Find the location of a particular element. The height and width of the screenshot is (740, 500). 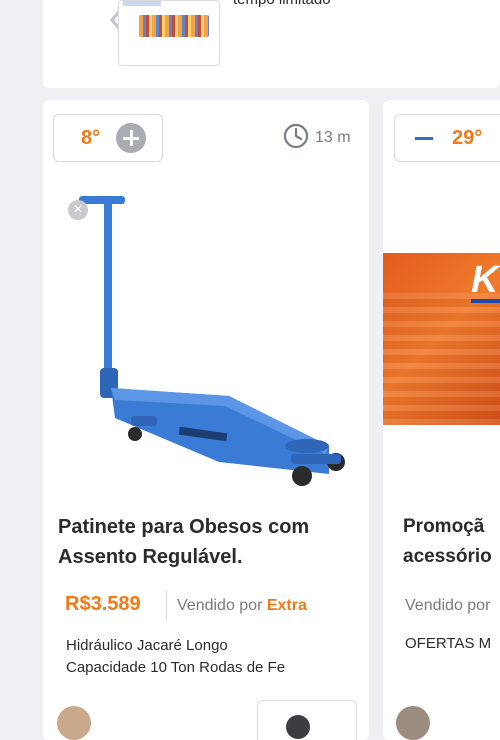

vendor-info-next: Vendido por is located at coordinates (448, 605).